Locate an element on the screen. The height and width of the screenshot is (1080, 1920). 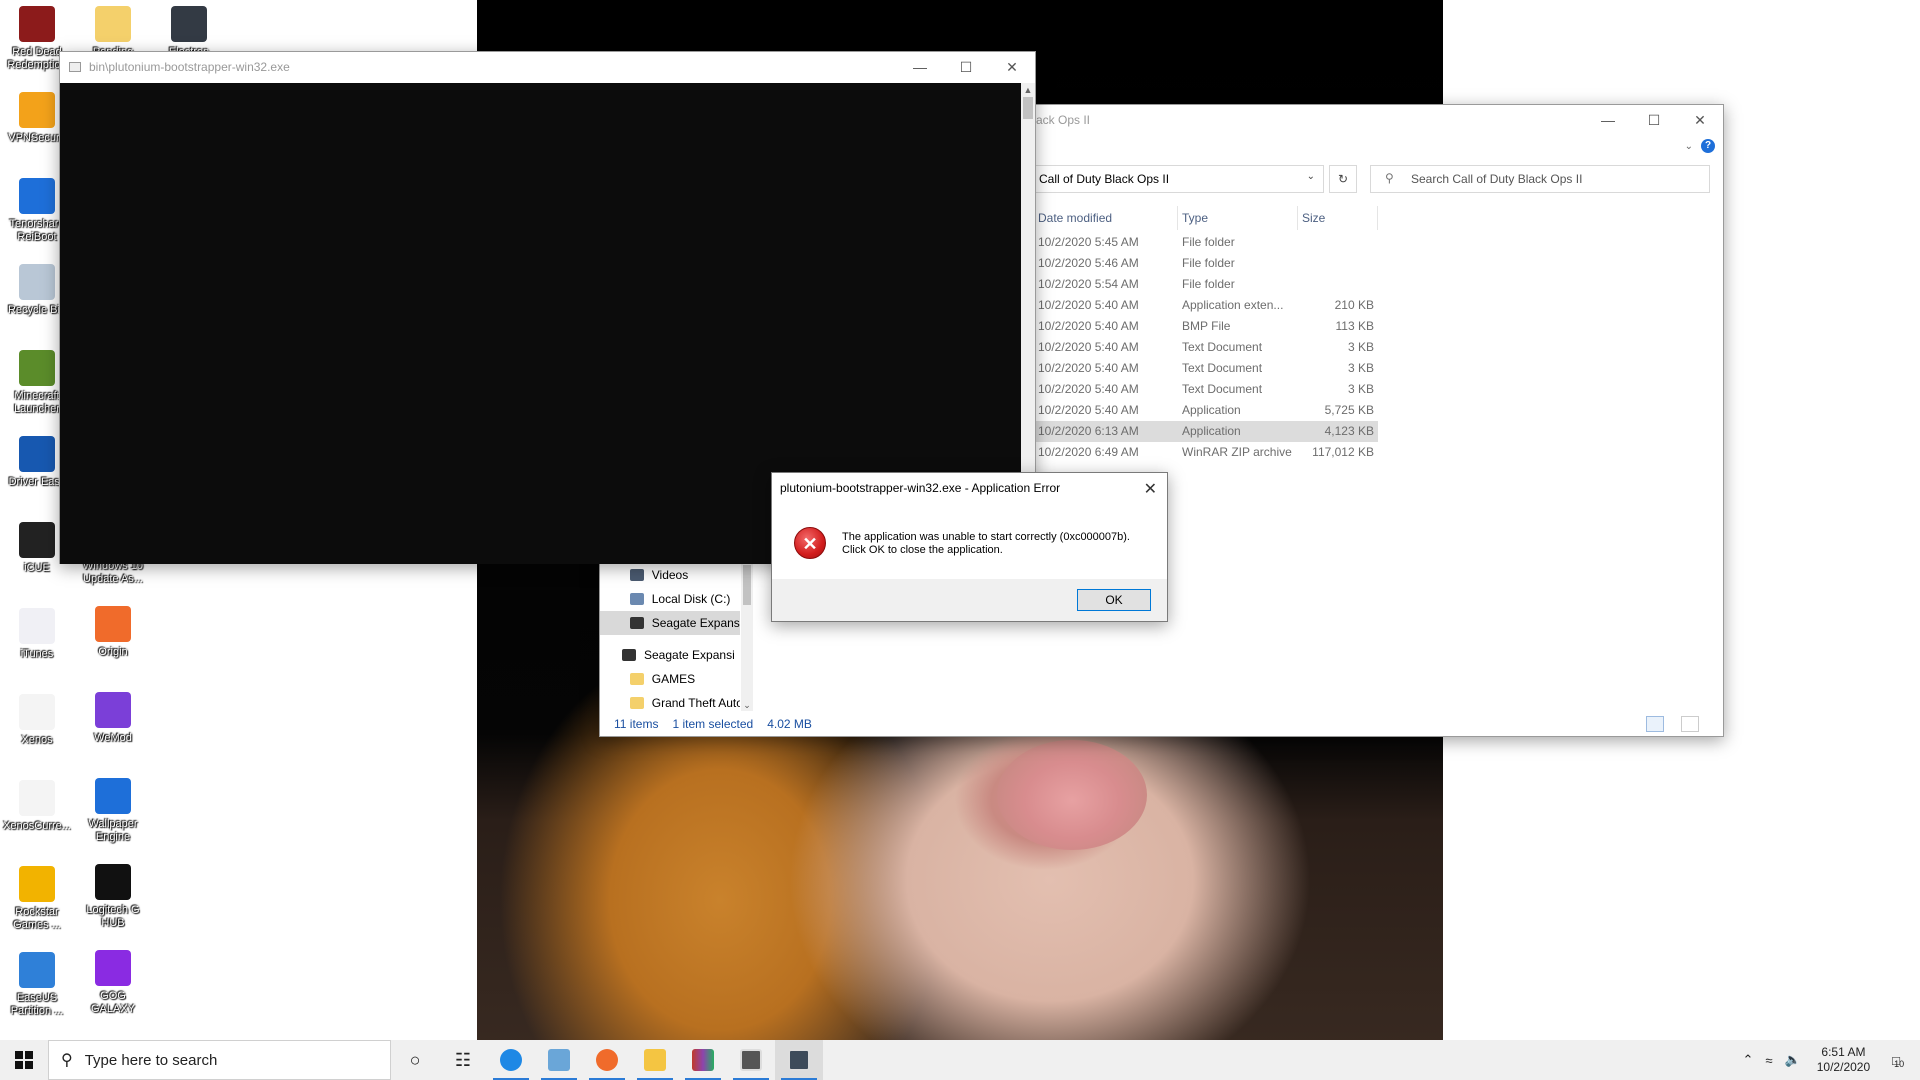
desktop-icon: GOG GALAXY is located at coordinates (113, 983).